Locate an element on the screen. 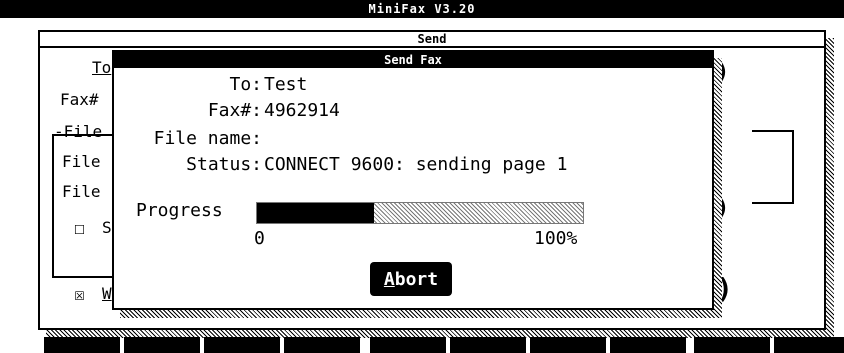  fax-row: Fax#: 4962914 is located at coordinates (227, 111).